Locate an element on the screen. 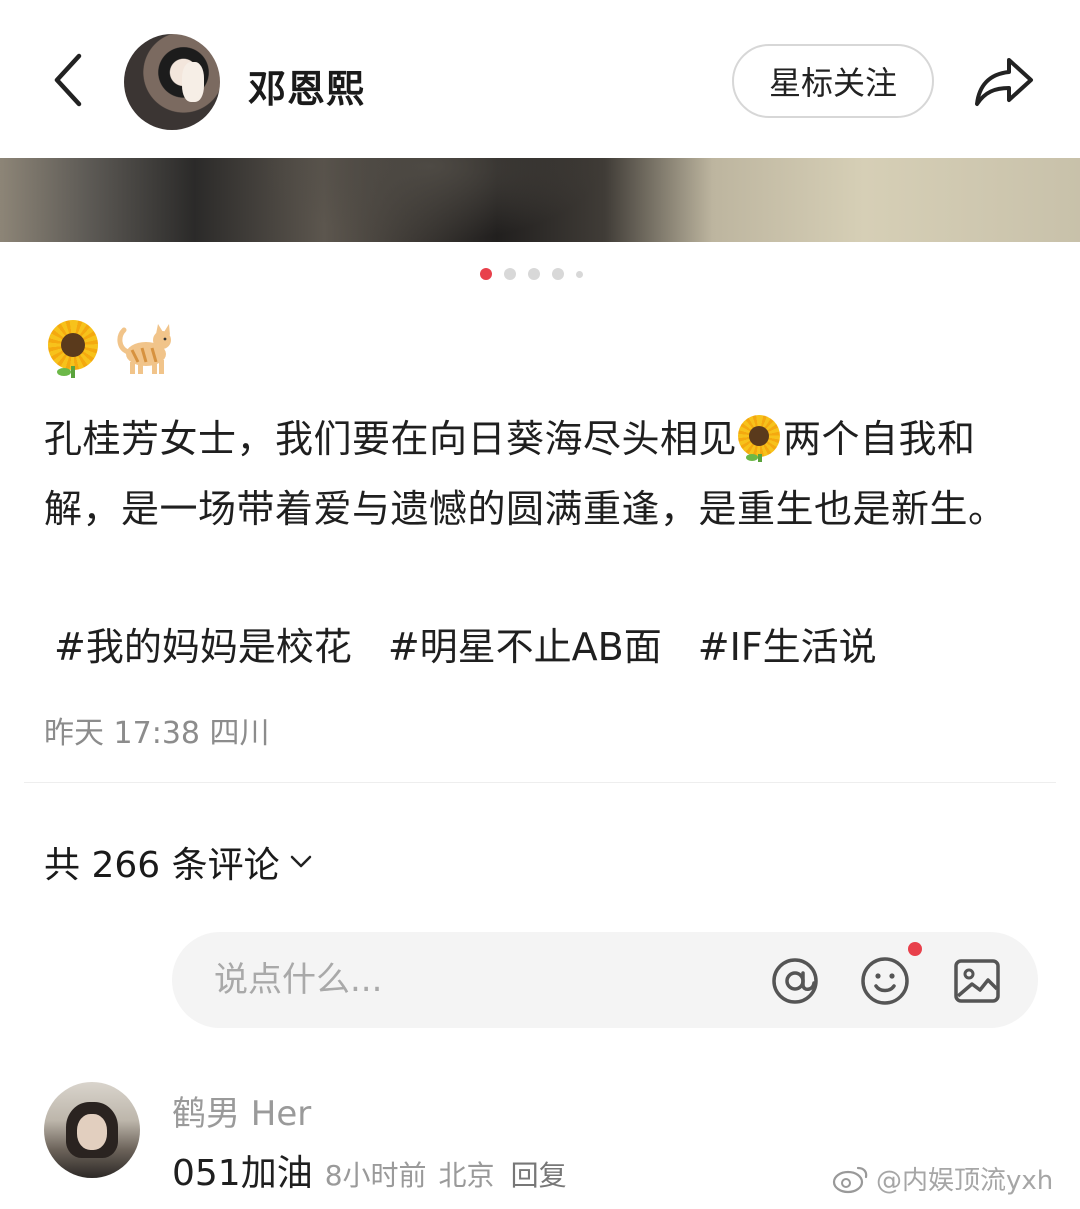  hashtag-link: #IF生活说 is located at coordinates (787, 643).